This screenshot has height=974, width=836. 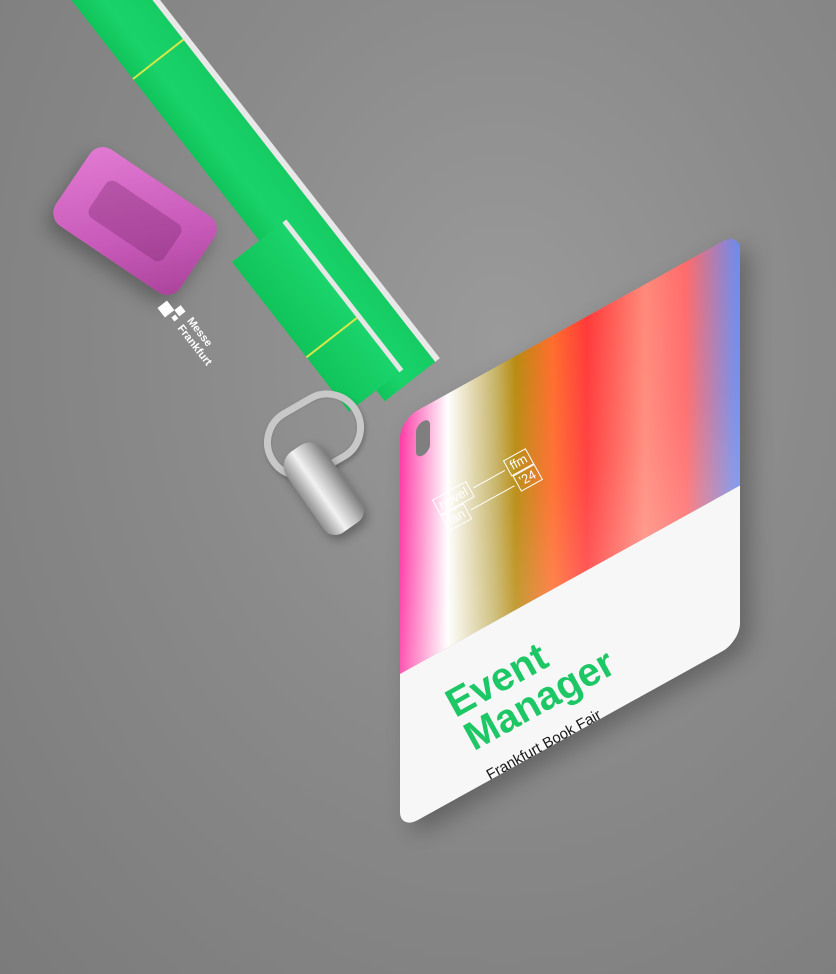 I want to click on brand-squares-icon, so click(x=171, y=311).